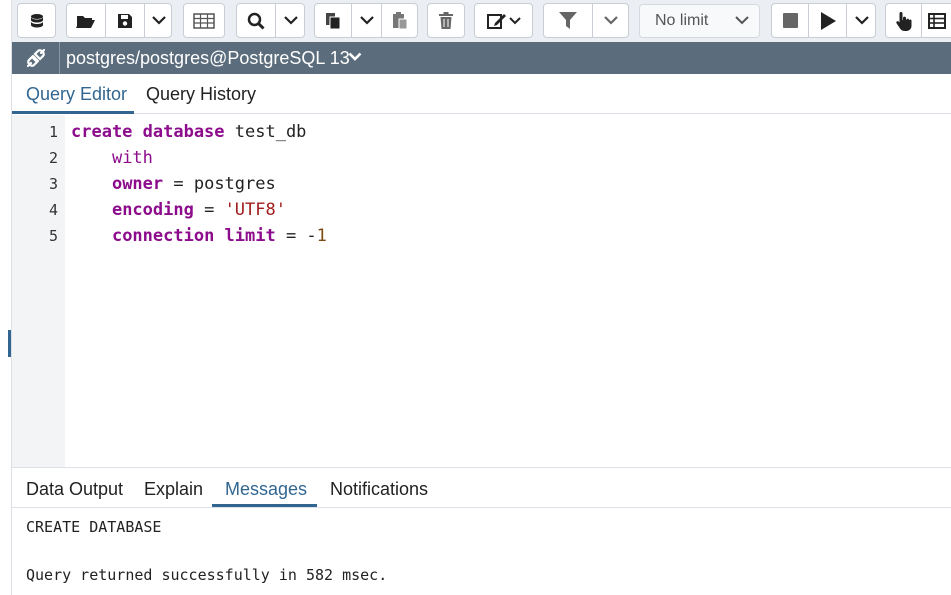 Image resolution: width=951 pixels, height=595 pixels. I want to click on code-line: with, so click(112, 158).